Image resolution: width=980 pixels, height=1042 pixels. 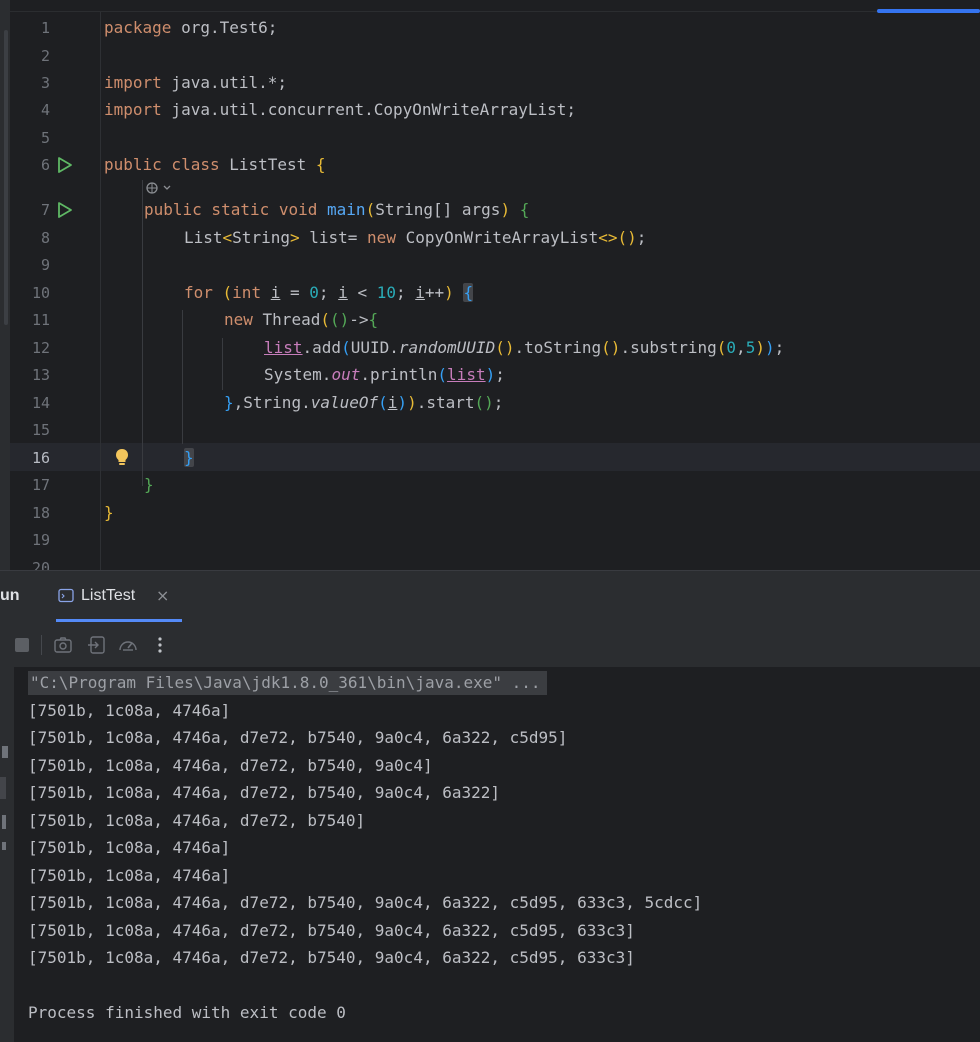 I want to click on editor-top-divider, so click(x=490, y=11).